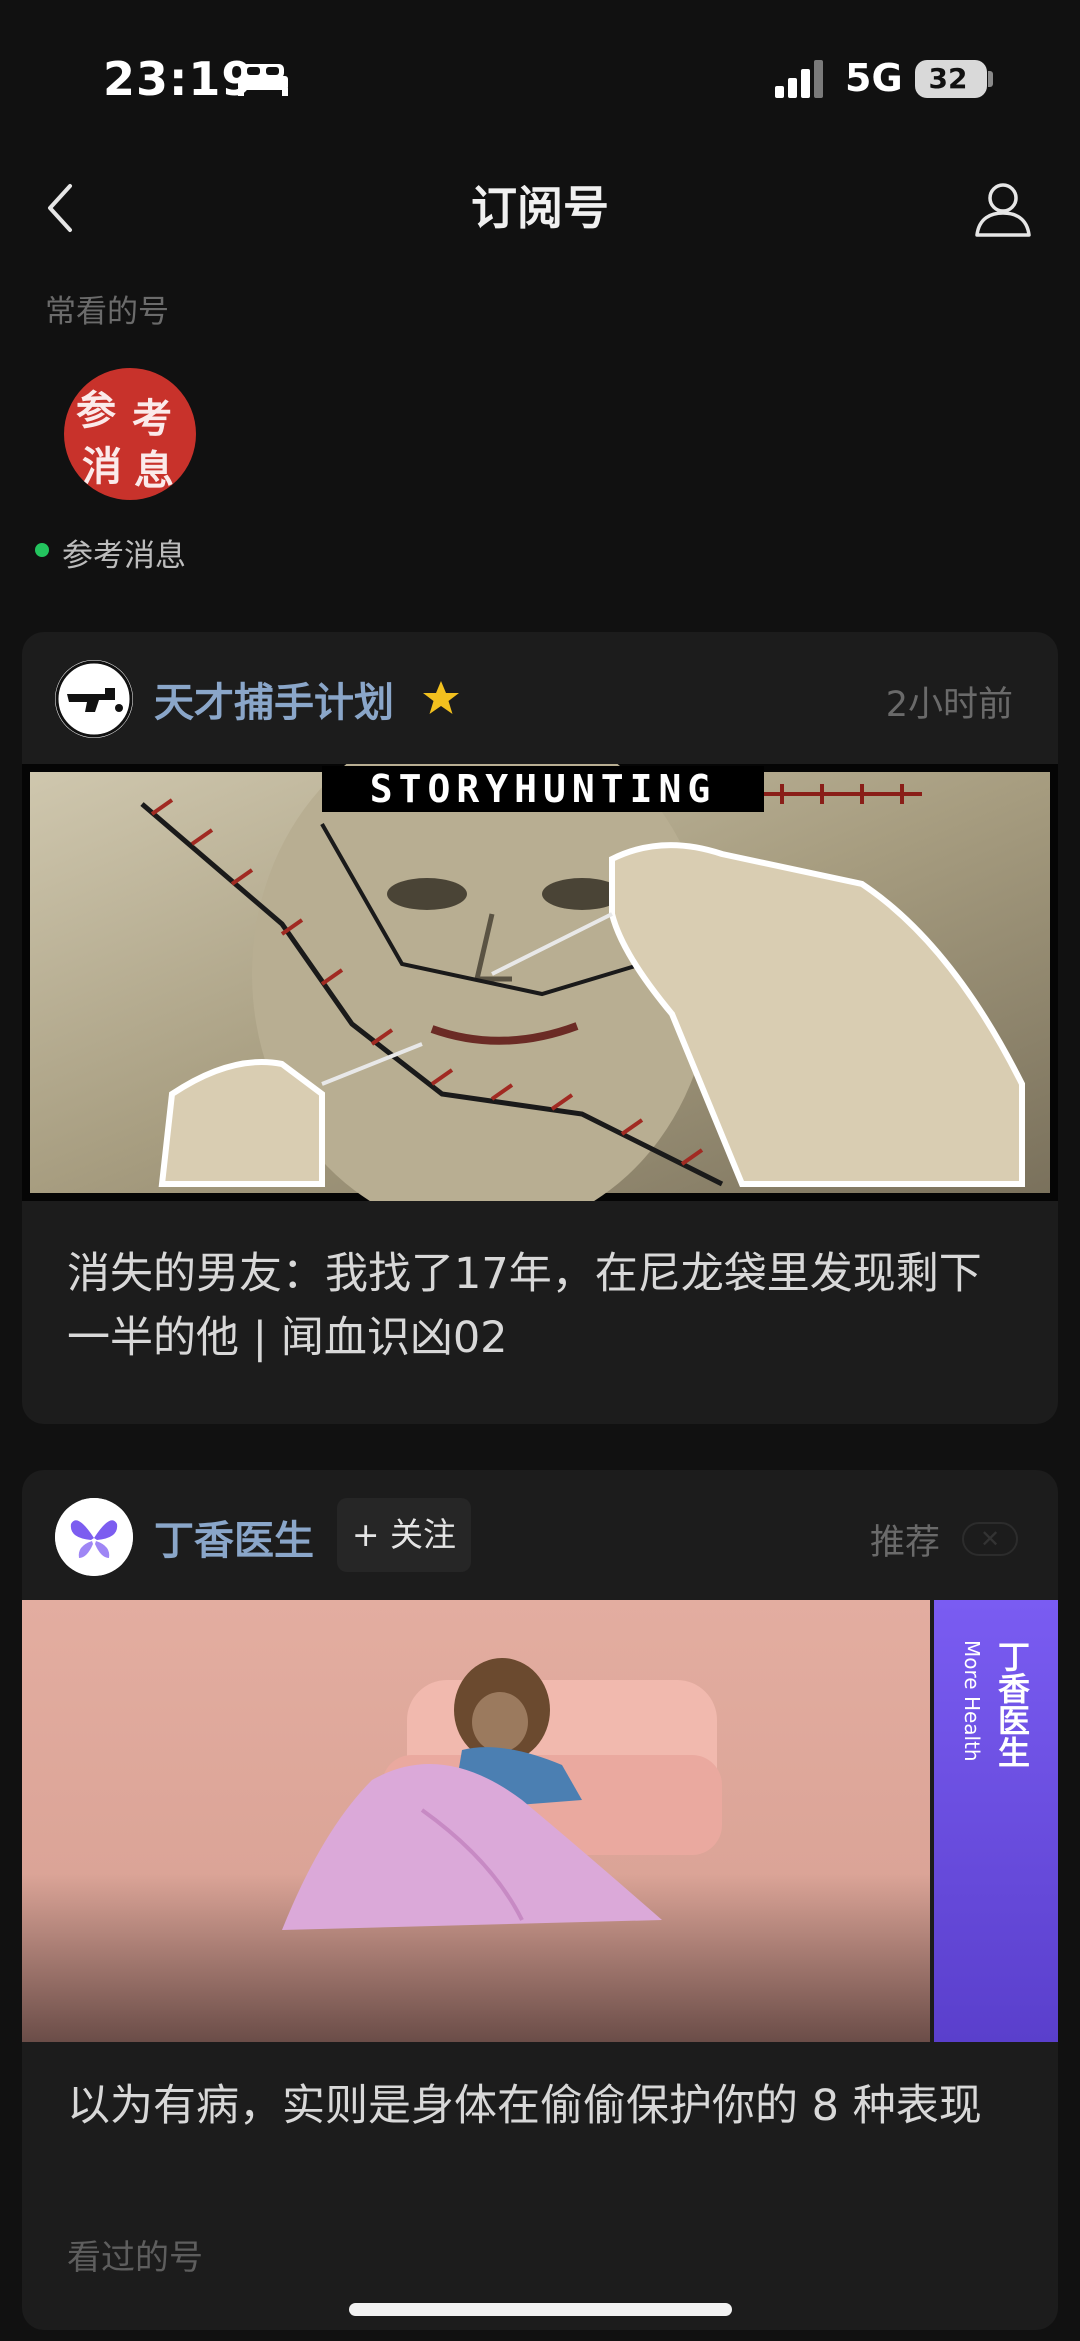  Describe the element at coordinates (441, 697) in the screenshot. I see `star-icon` at that location.